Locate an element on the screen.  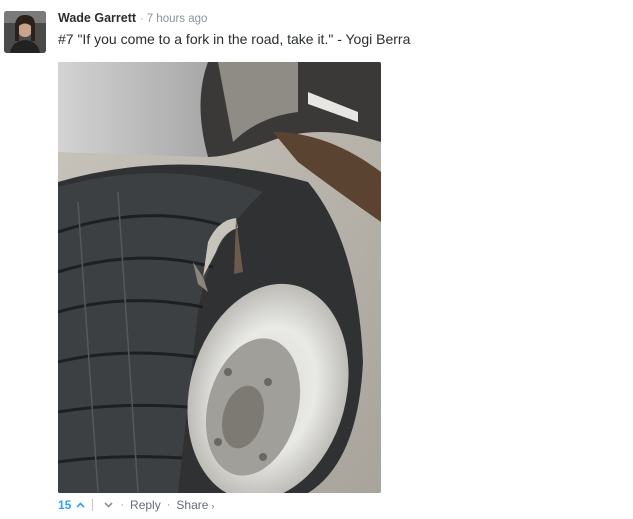
share-button: Share › is located at coordinates (195, 505).